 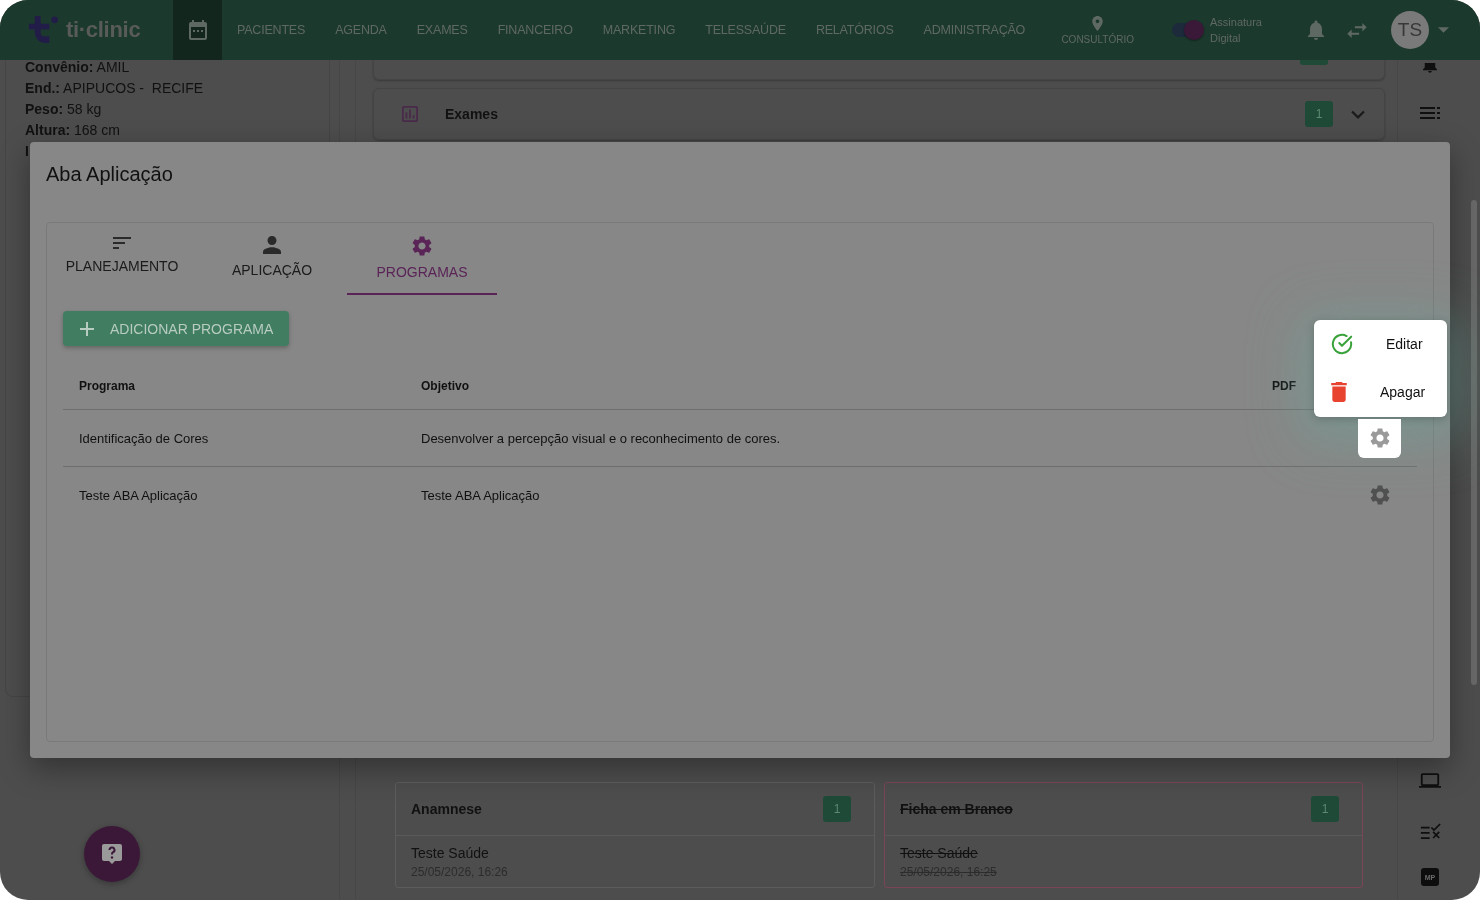 I want to click on tab: APLICAÇÃO, so click(x=272, y=259).